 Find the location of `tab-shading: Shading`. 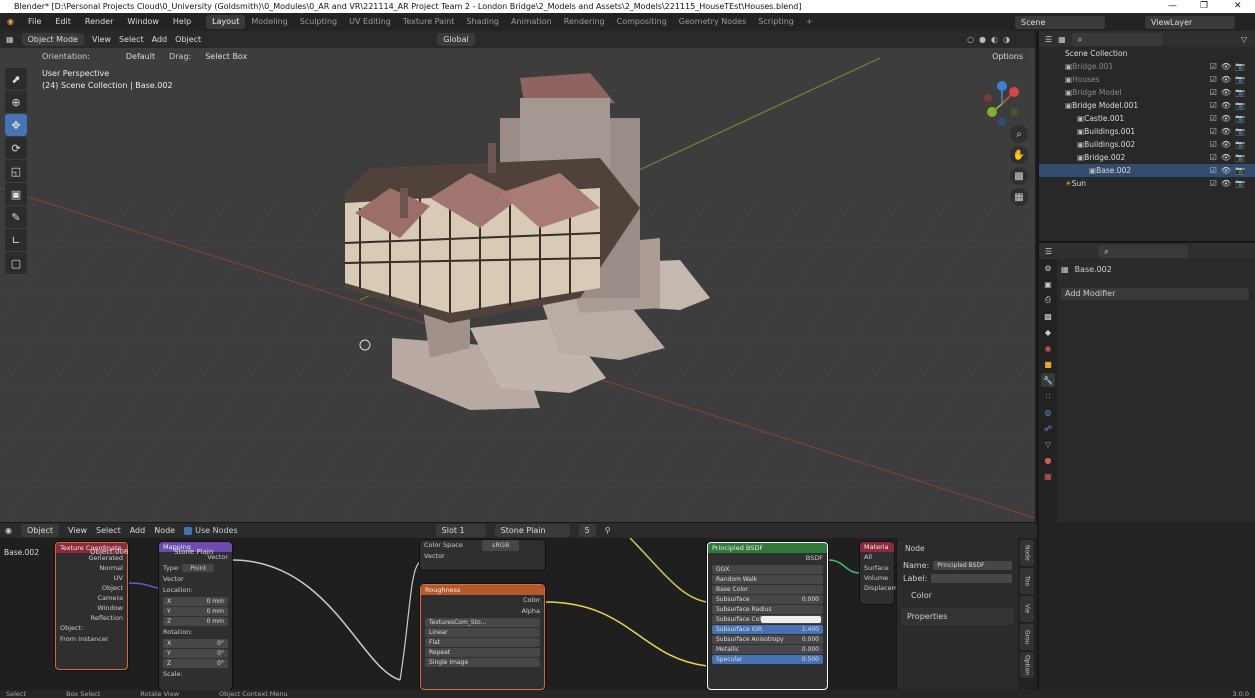

tab-shading: Shading is located at coordinates (482, 22).